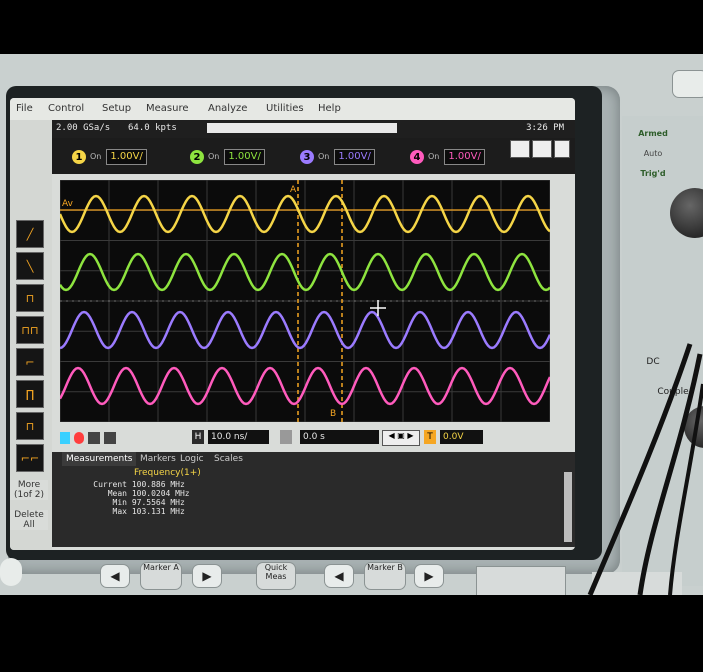  What do you see at coordinates (30, 330) in the screenshot?
I see `pulse-train-icon: ⊓⊓` at bounding box center [30, 330].